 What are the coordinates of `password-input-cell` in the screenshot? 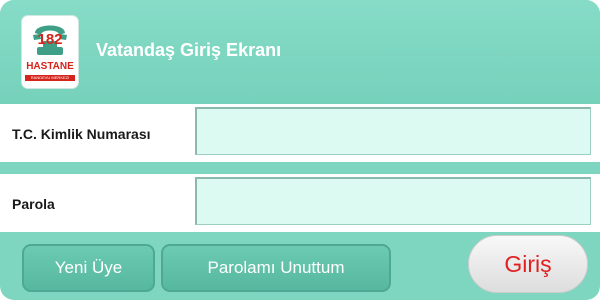 It's located at (396, 203).